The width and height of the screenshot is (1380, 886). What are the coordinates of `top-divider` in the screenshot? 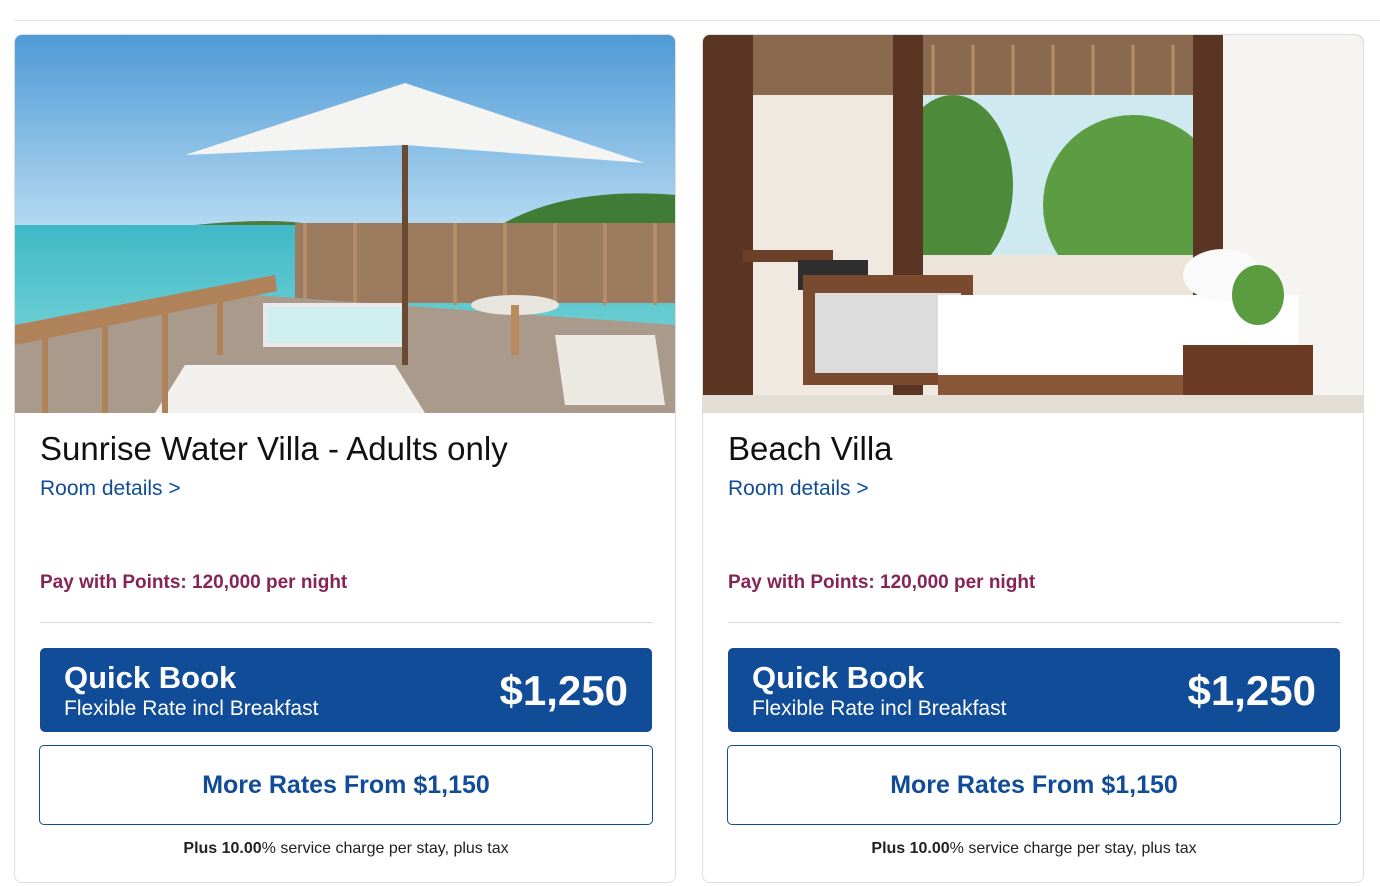 It's located at (697, 20).